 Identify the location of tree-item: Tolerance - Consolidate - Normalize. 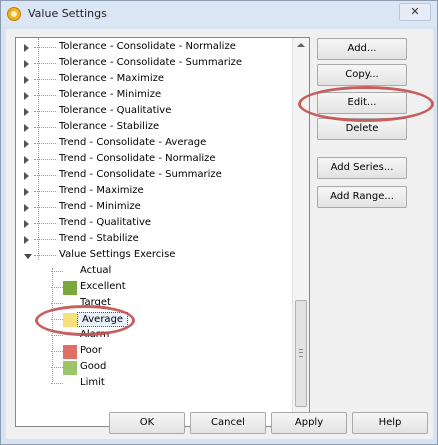
(151, 48).